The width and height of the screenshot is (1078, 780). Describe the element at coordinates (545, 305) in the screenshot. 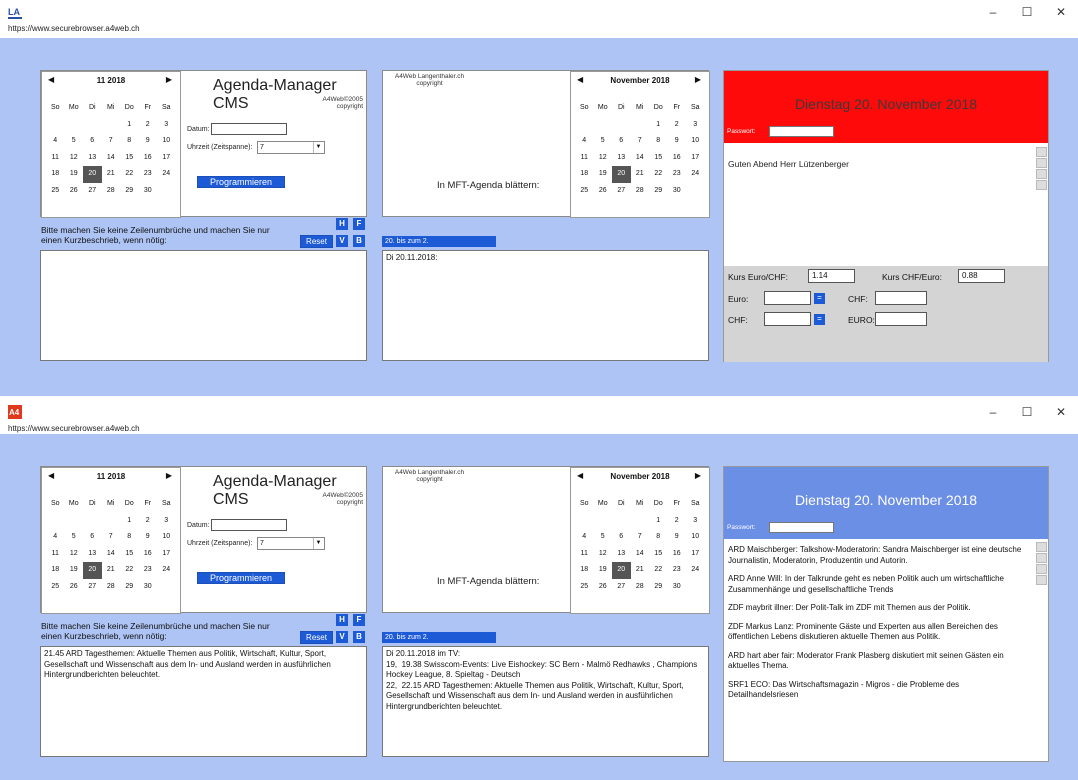

I see `mft-textarea: Di 20.11.2018:` at that location.